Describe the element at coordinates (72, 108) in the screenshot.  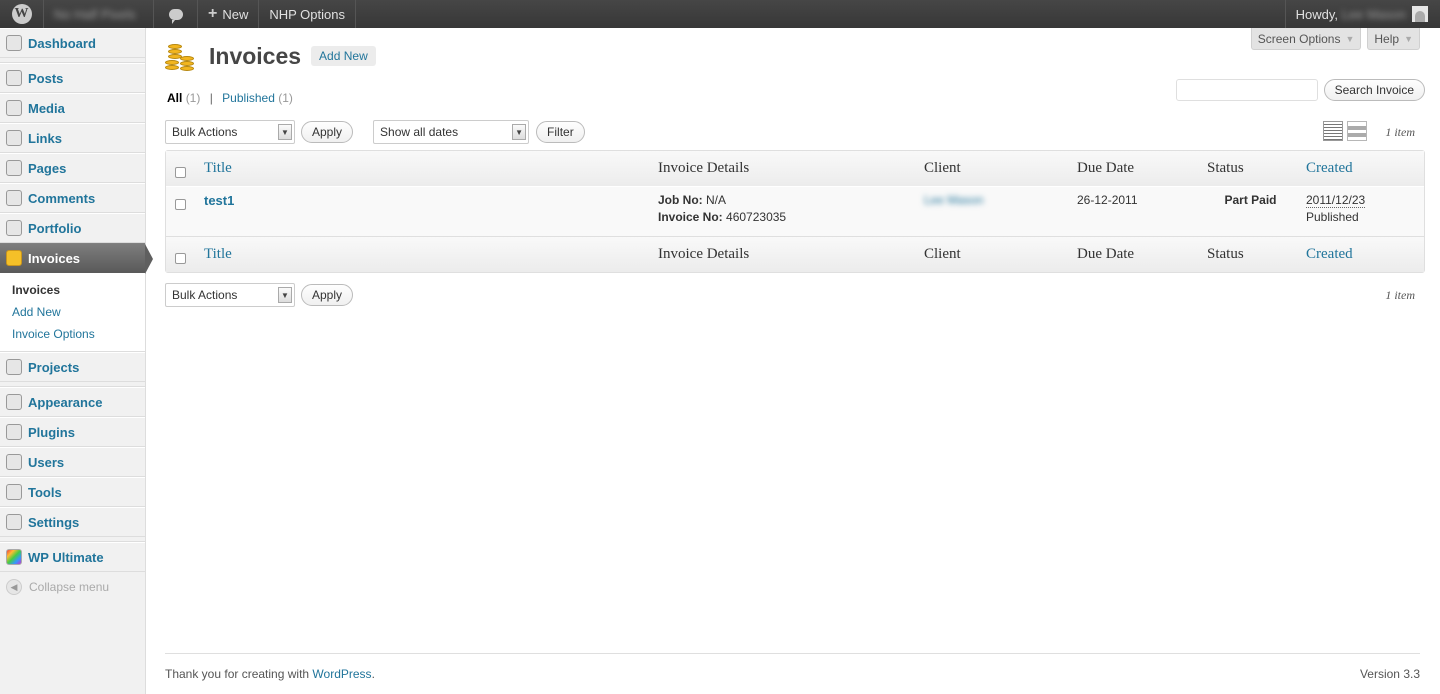
I see `menu-media: Media` at that location.